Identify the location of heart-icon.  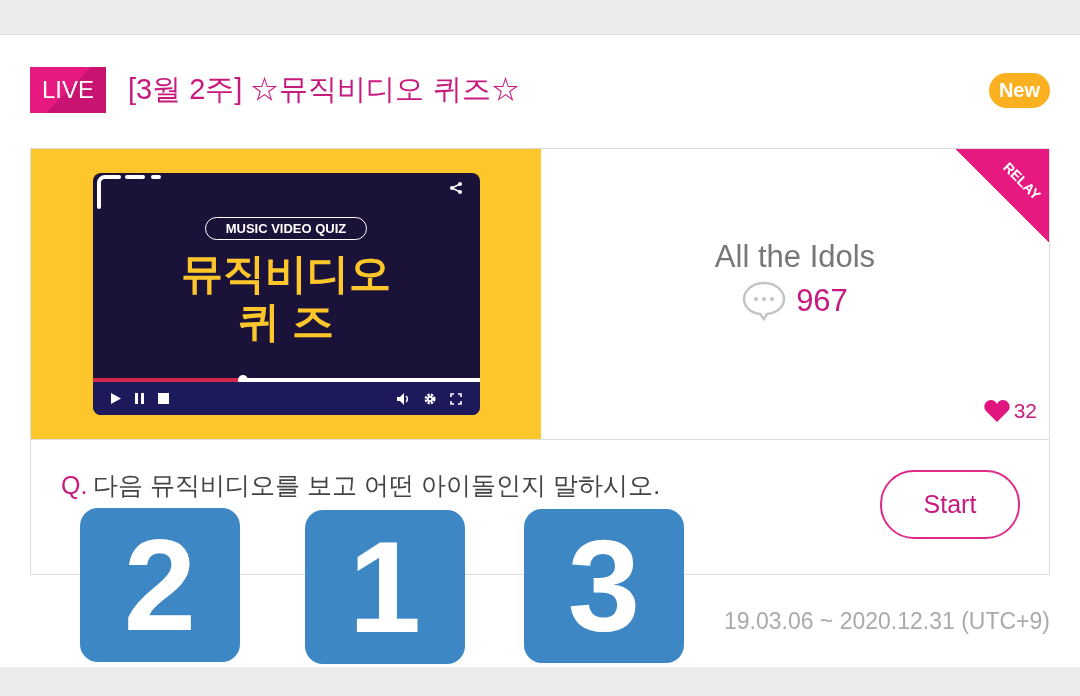
(996, 411).